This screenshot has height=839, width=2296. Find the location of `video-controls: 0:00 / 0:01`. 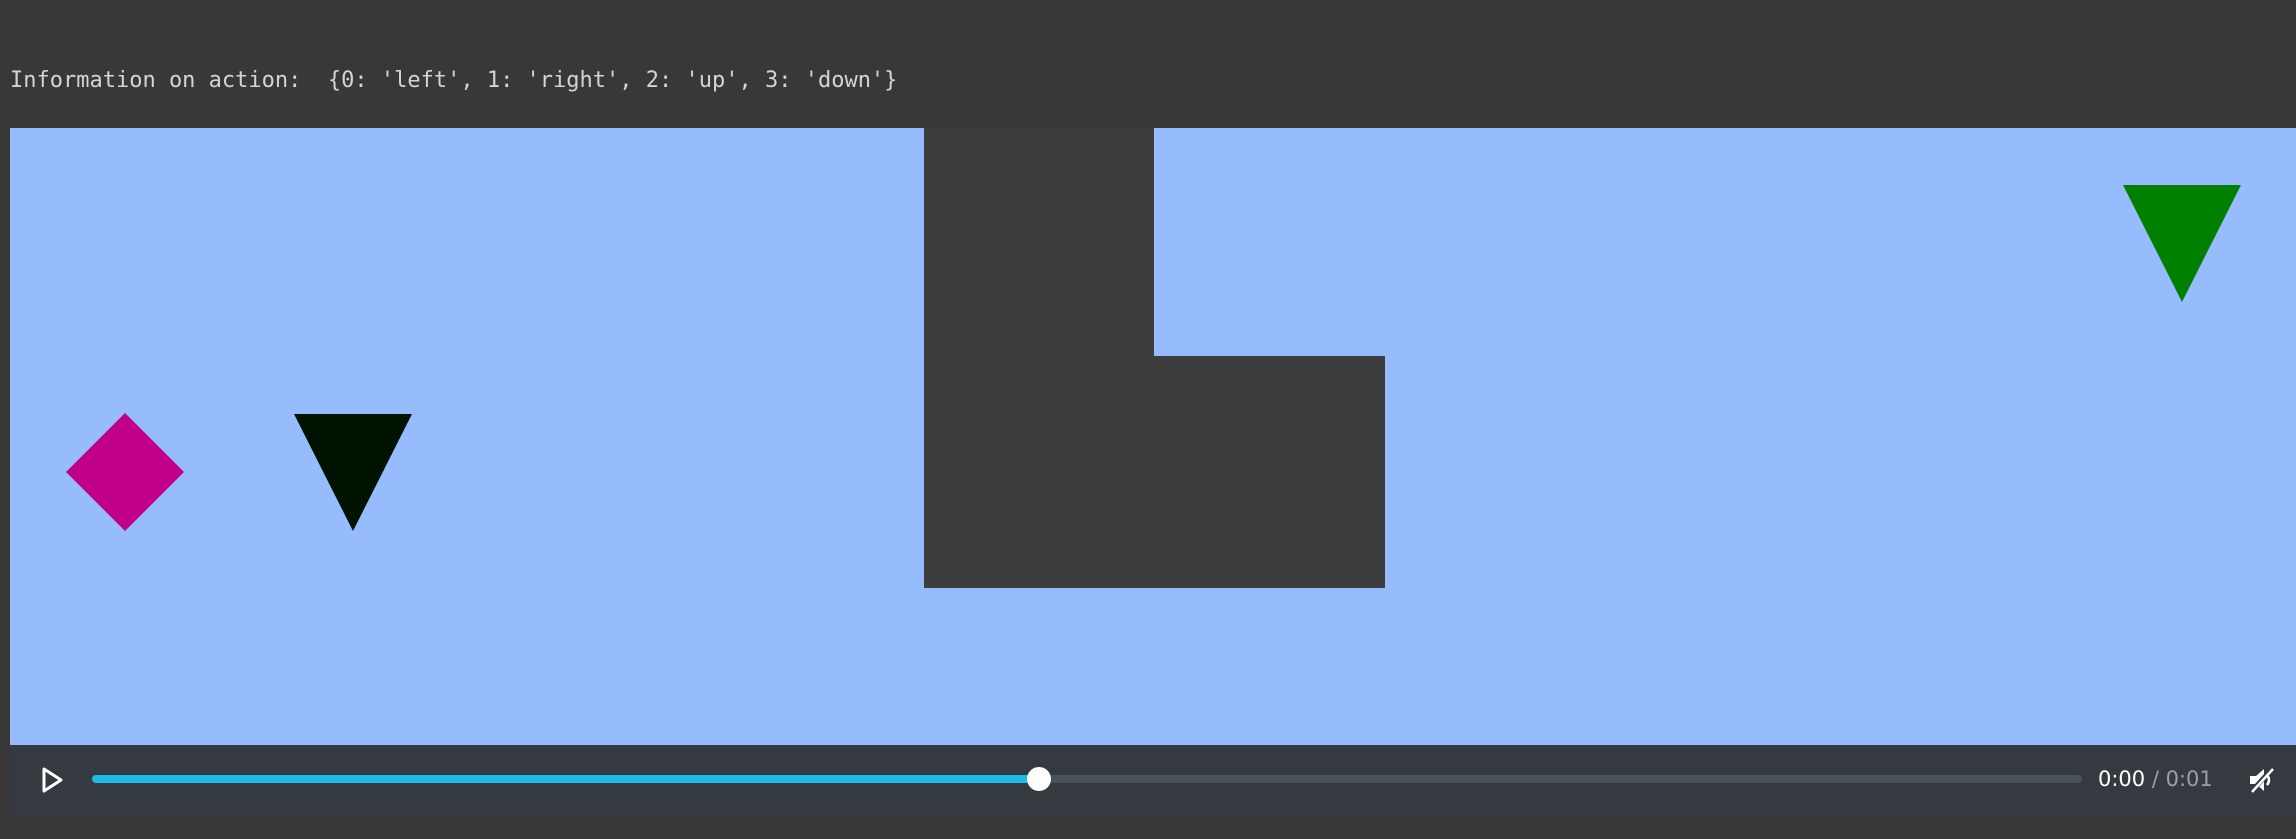

video-controls: 0:00 / 0:01 is located at coordinates (1153, 780).